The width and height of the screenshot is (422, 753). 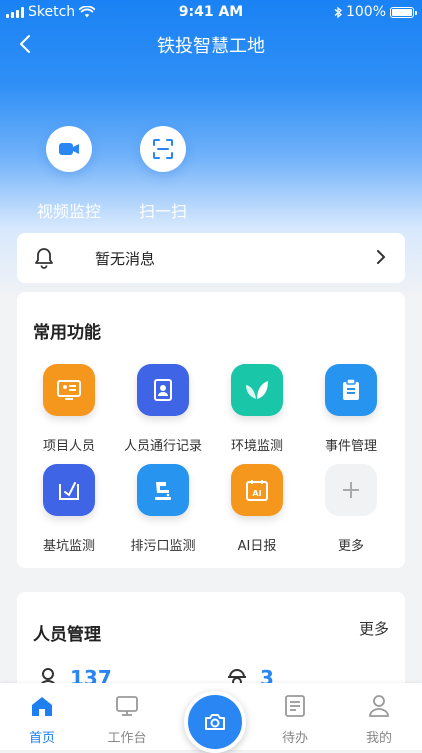 I want to click on tab-label: 工作台, so click(x=127, y=738).